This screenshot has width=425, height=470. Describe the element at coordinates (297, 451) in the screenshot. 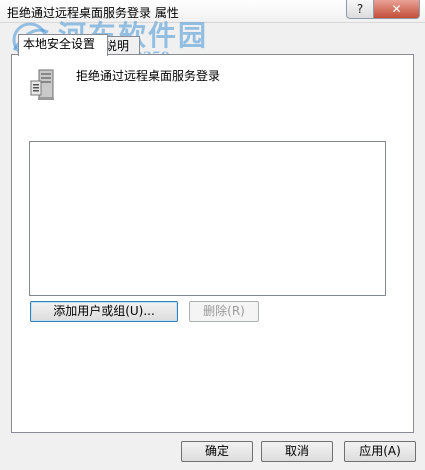

I see `cancel-button: 取消` at that location.